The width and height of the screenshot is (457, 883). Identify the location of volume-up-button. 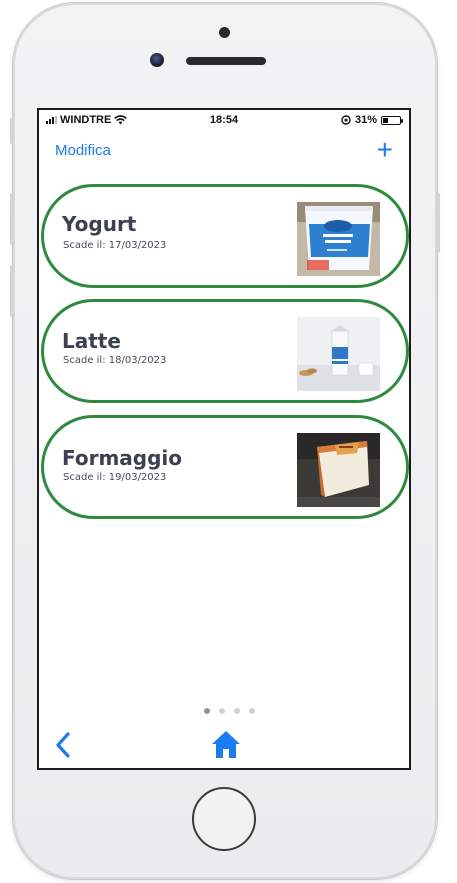
(12, 219).